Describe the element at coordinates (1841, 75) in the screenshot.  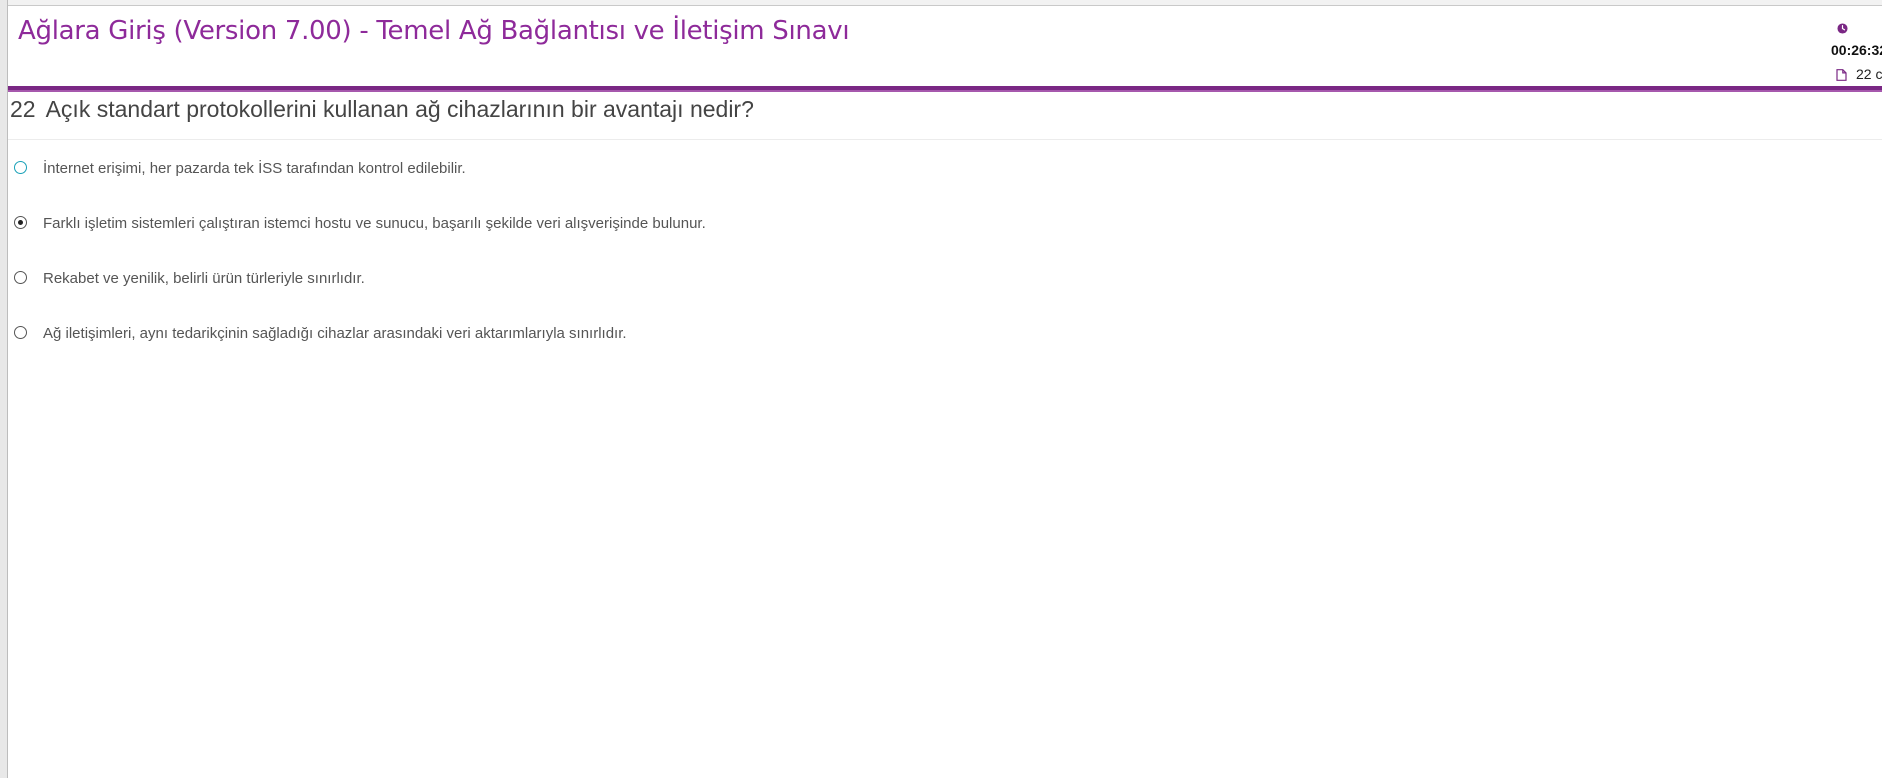
I see `document-icon` at that location.